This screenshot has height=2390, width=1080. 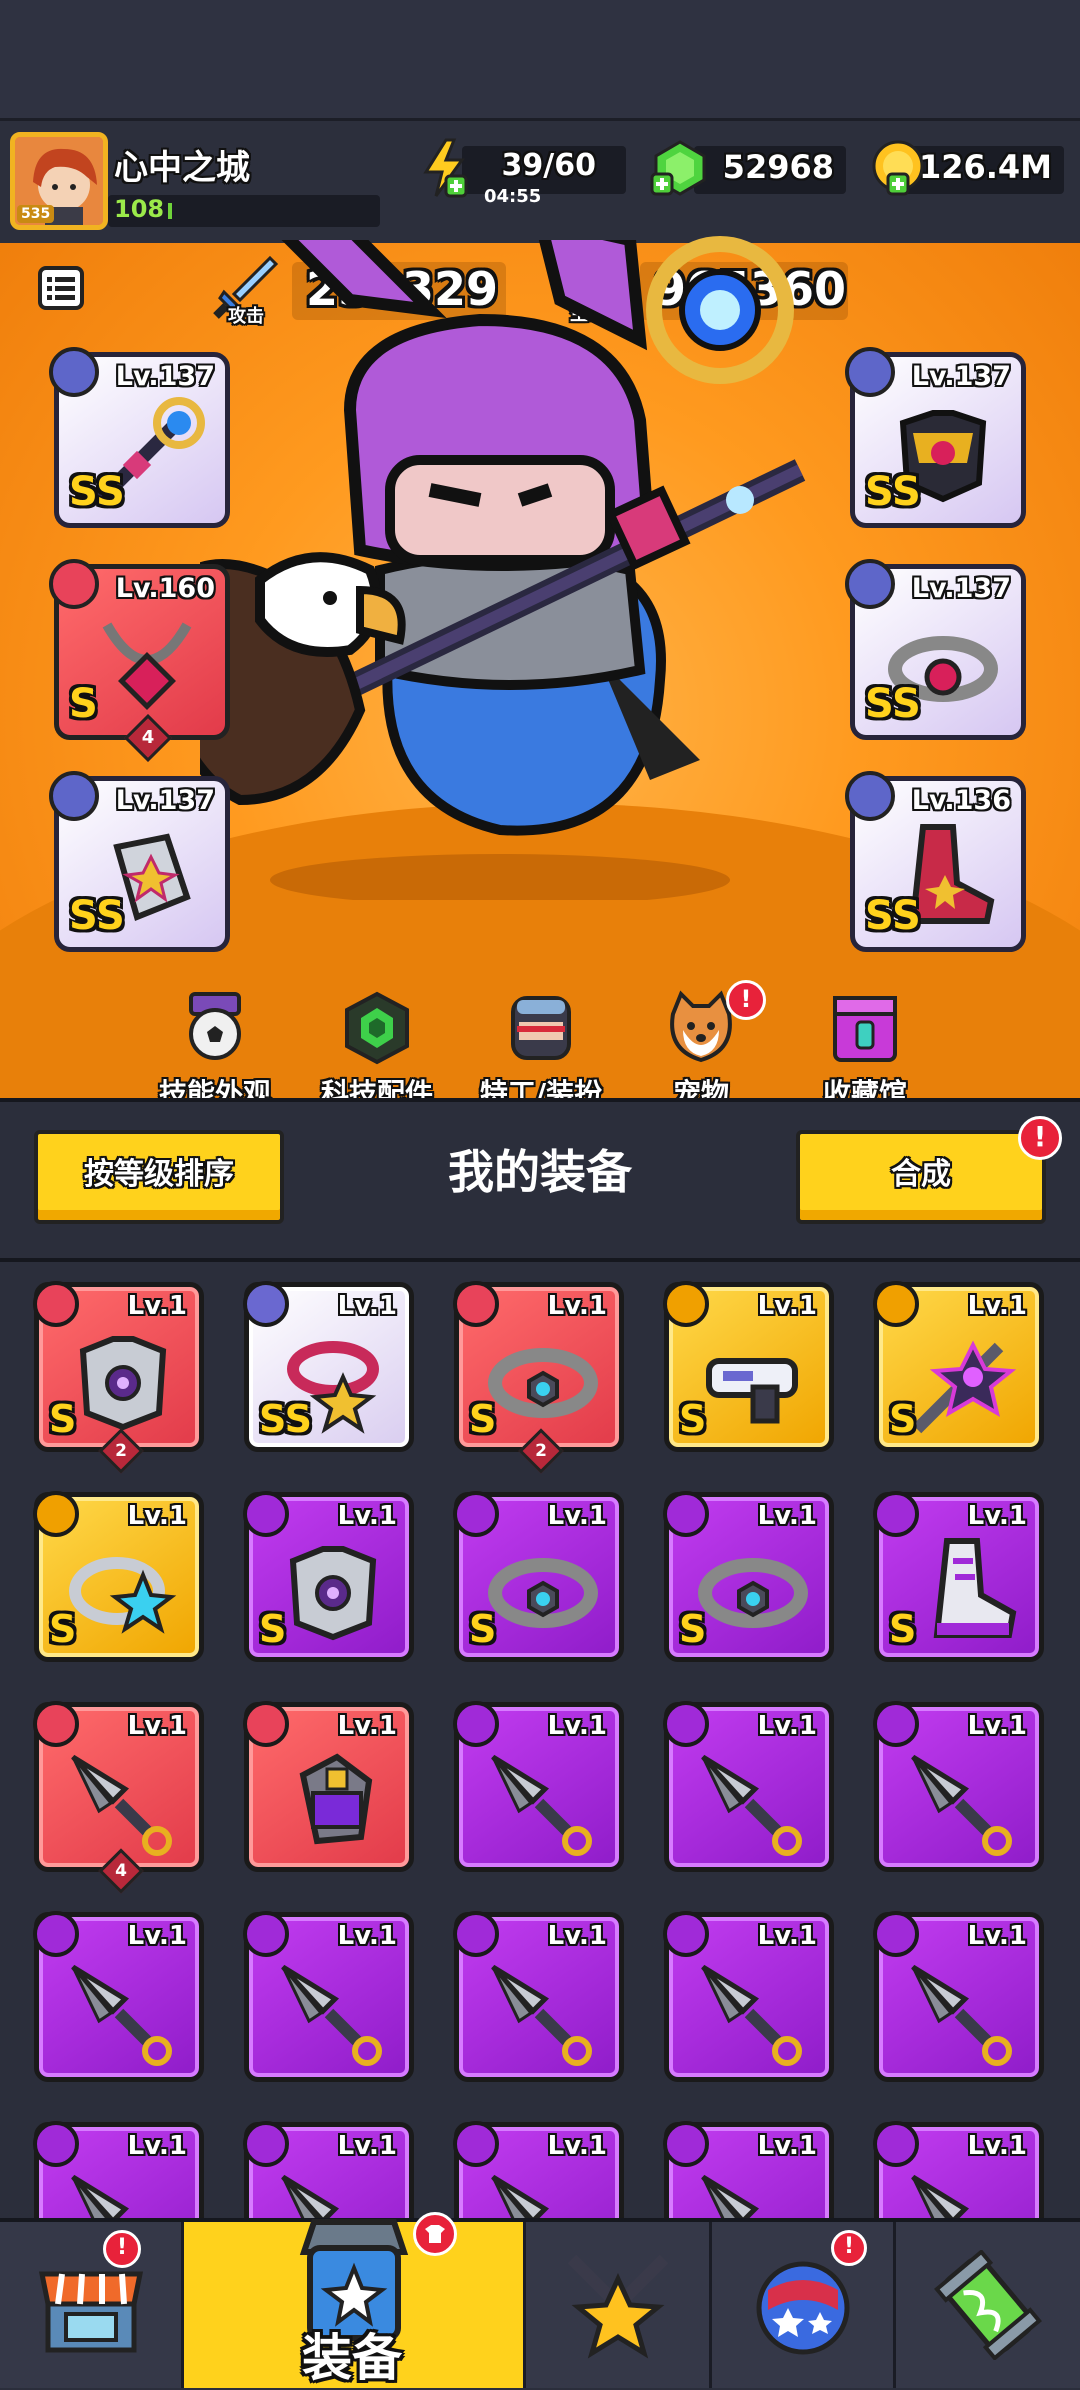 I want to click on coin-counter: 126.4M, so click(x=984, y=170).